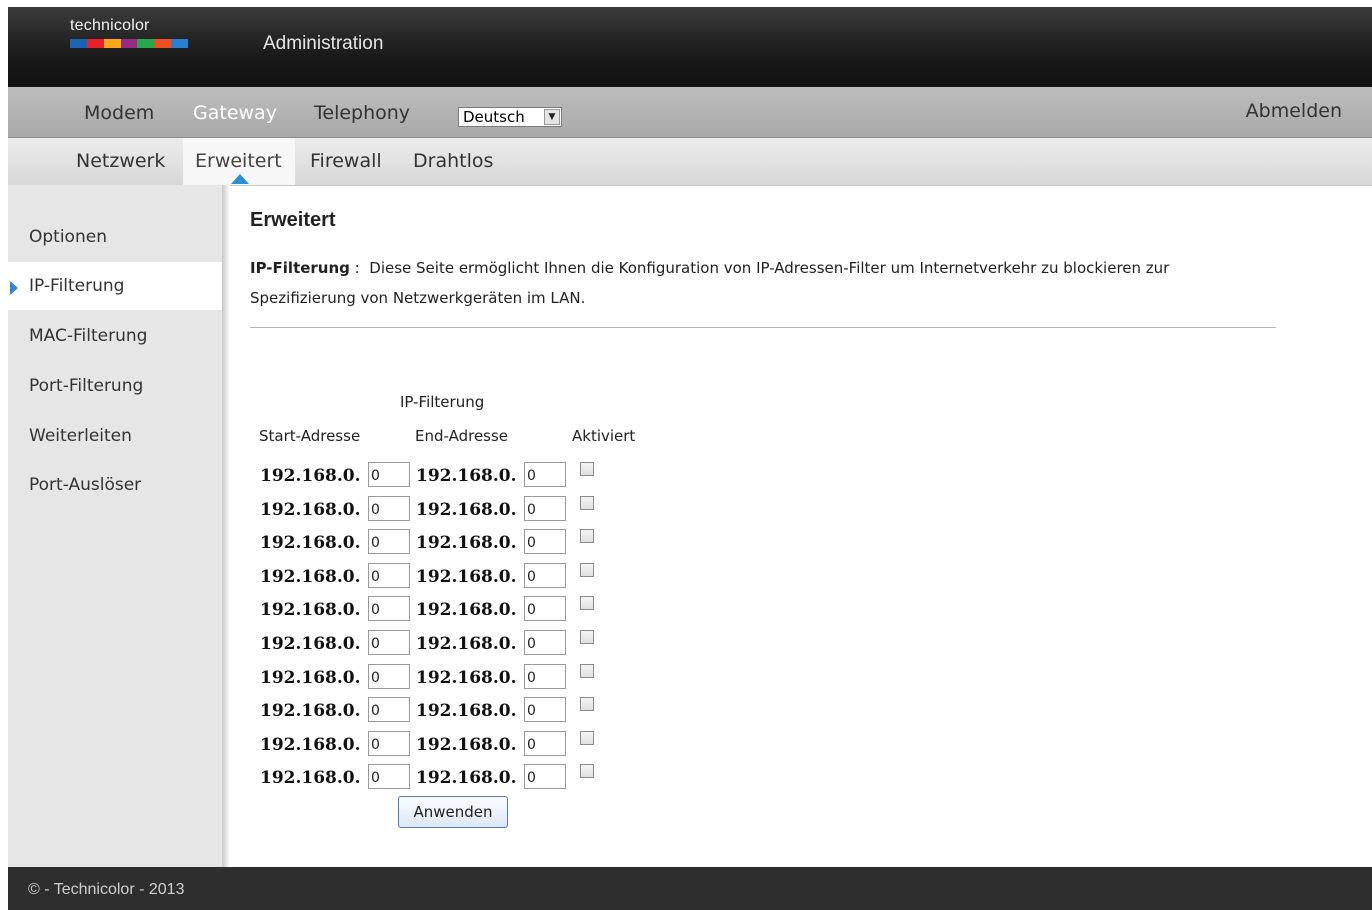 This screenshot has width=1372, height=910. I want to click on chevron-down-icon: ▼, so click(552, 117).